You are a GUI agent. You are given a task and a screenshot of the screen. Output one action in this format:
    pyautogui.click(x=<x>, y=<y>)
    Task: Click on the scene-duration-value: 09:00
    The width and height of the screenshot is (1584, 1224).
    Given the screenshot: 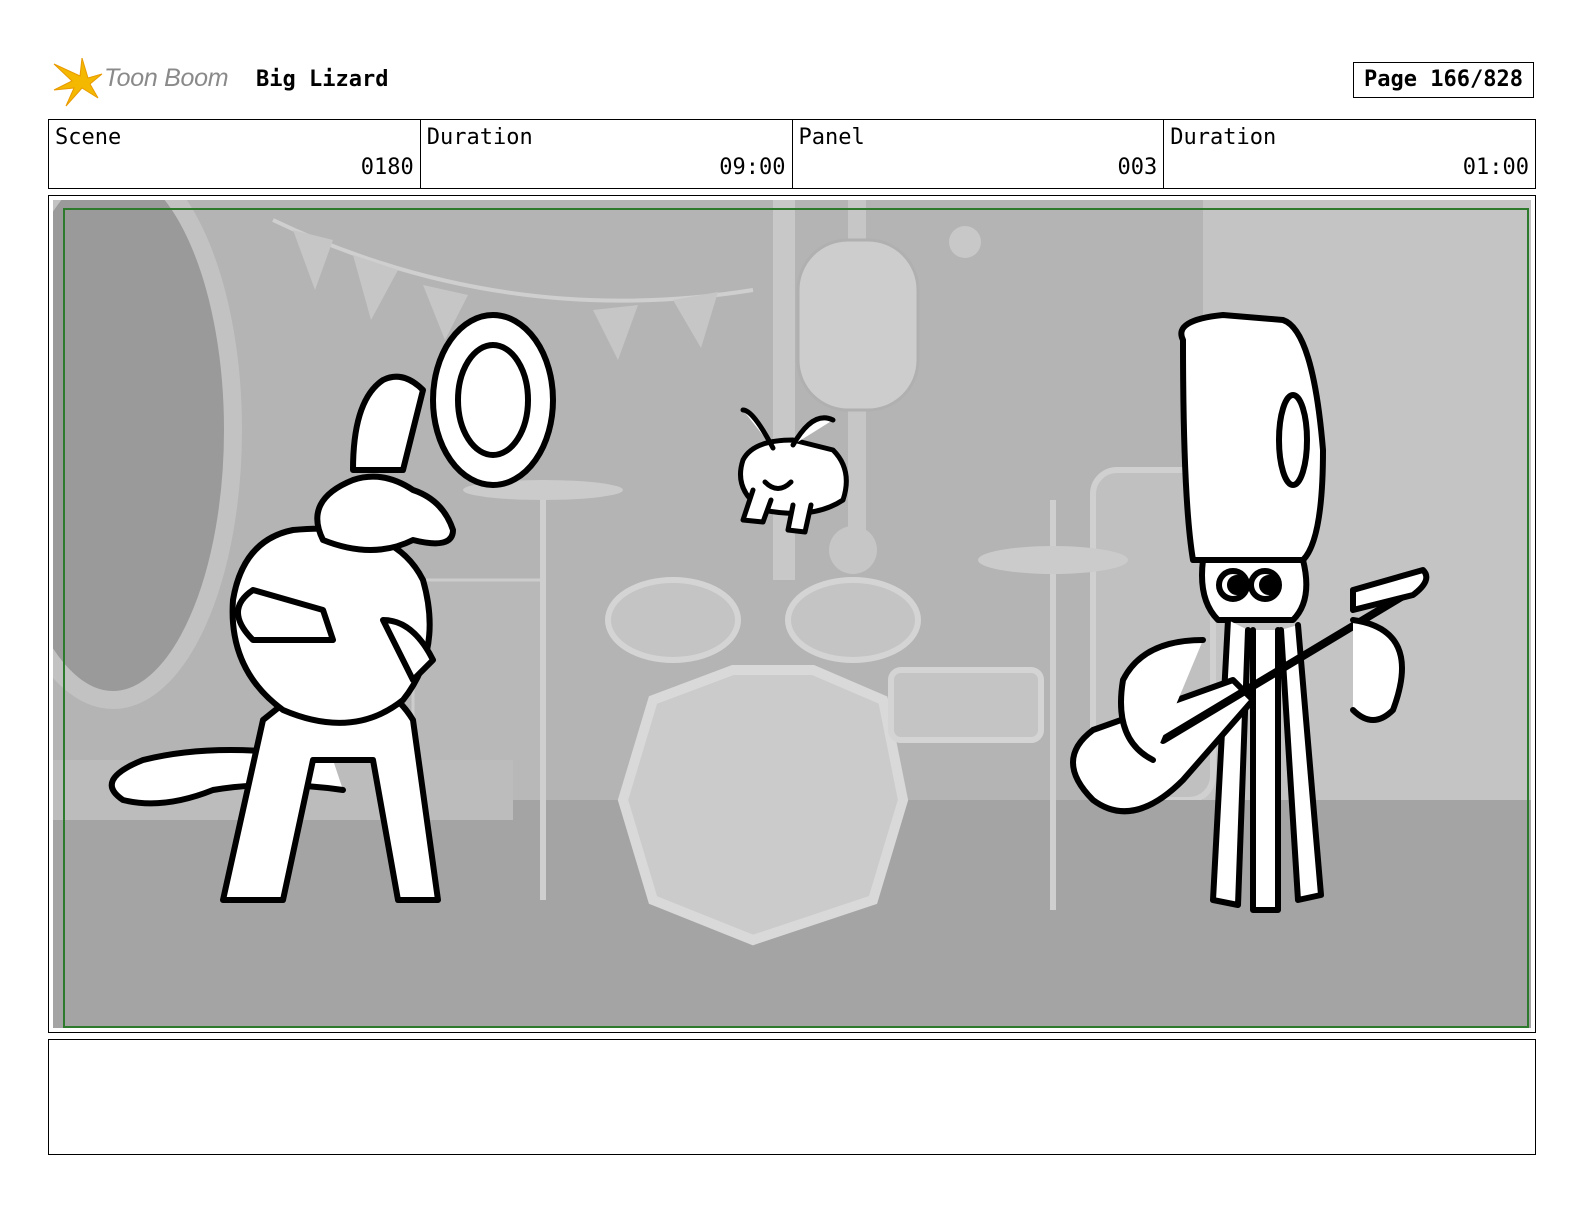 What is the action you would take?
    pyautogui.click(x=752, y=167)
    